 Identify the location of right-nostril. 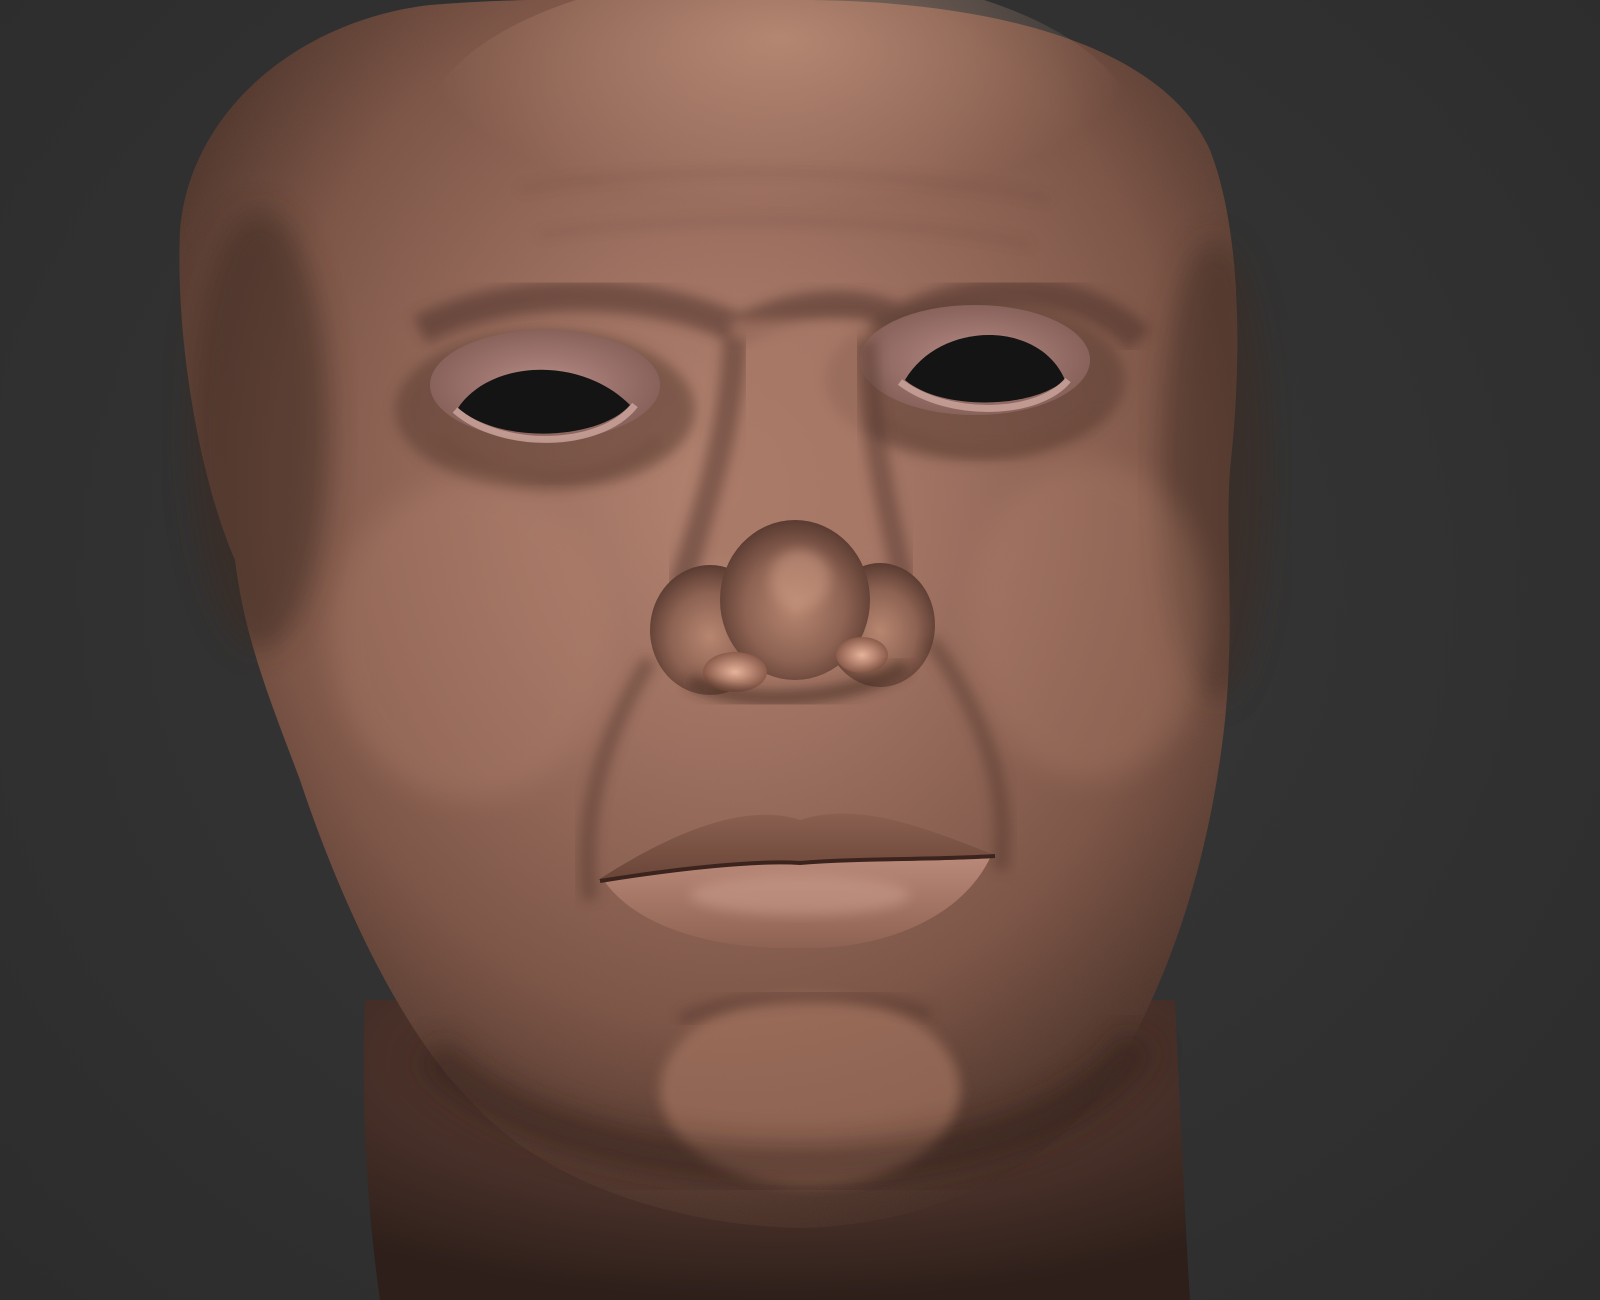
(862, 655).